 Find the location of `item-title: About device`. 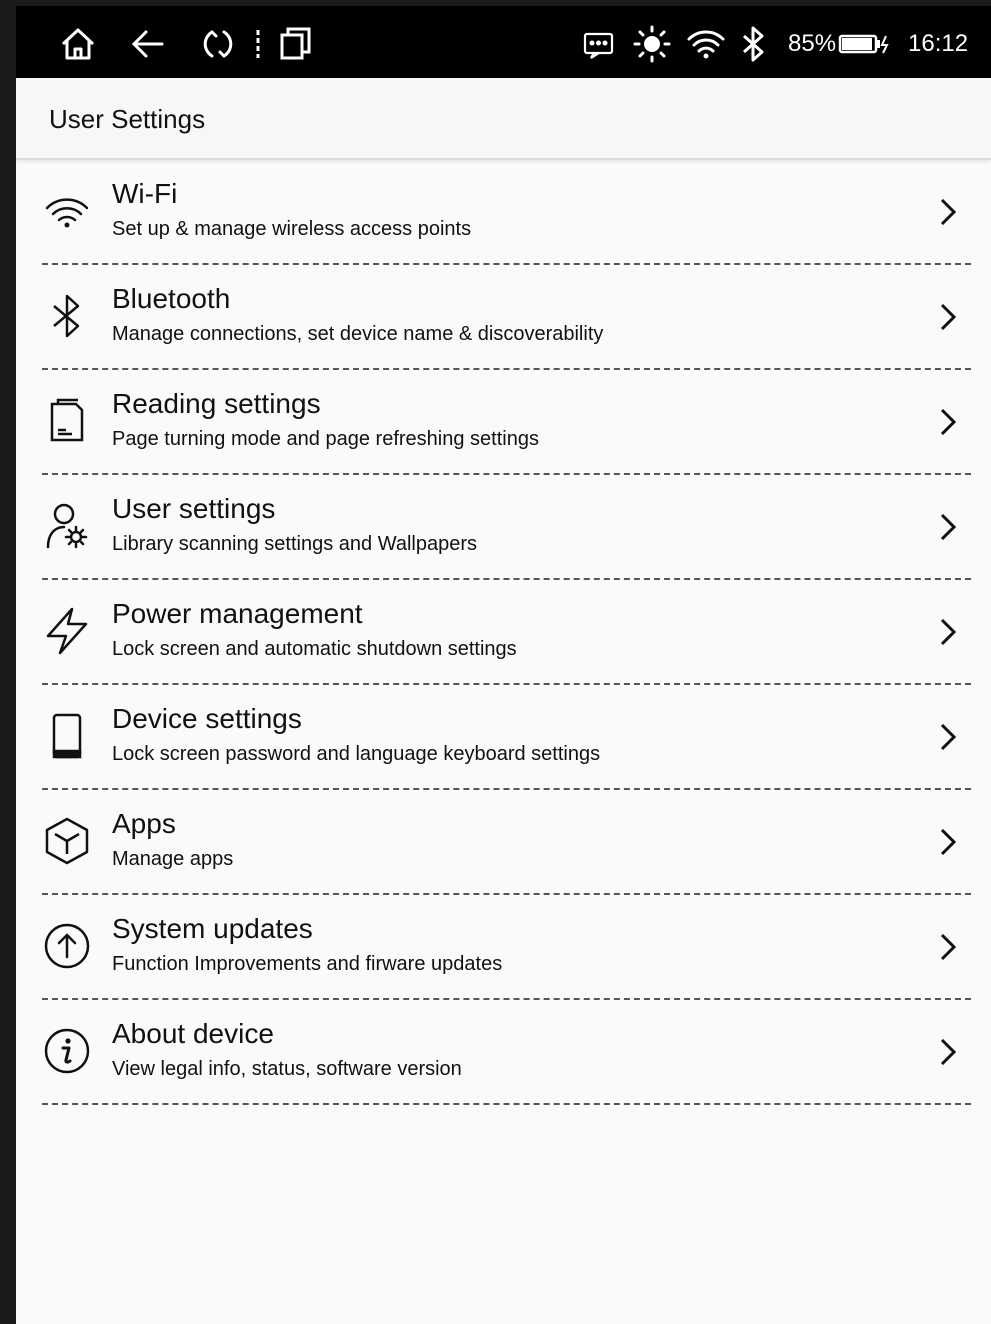

item-title: About device is located at coordinates (193, 1033).